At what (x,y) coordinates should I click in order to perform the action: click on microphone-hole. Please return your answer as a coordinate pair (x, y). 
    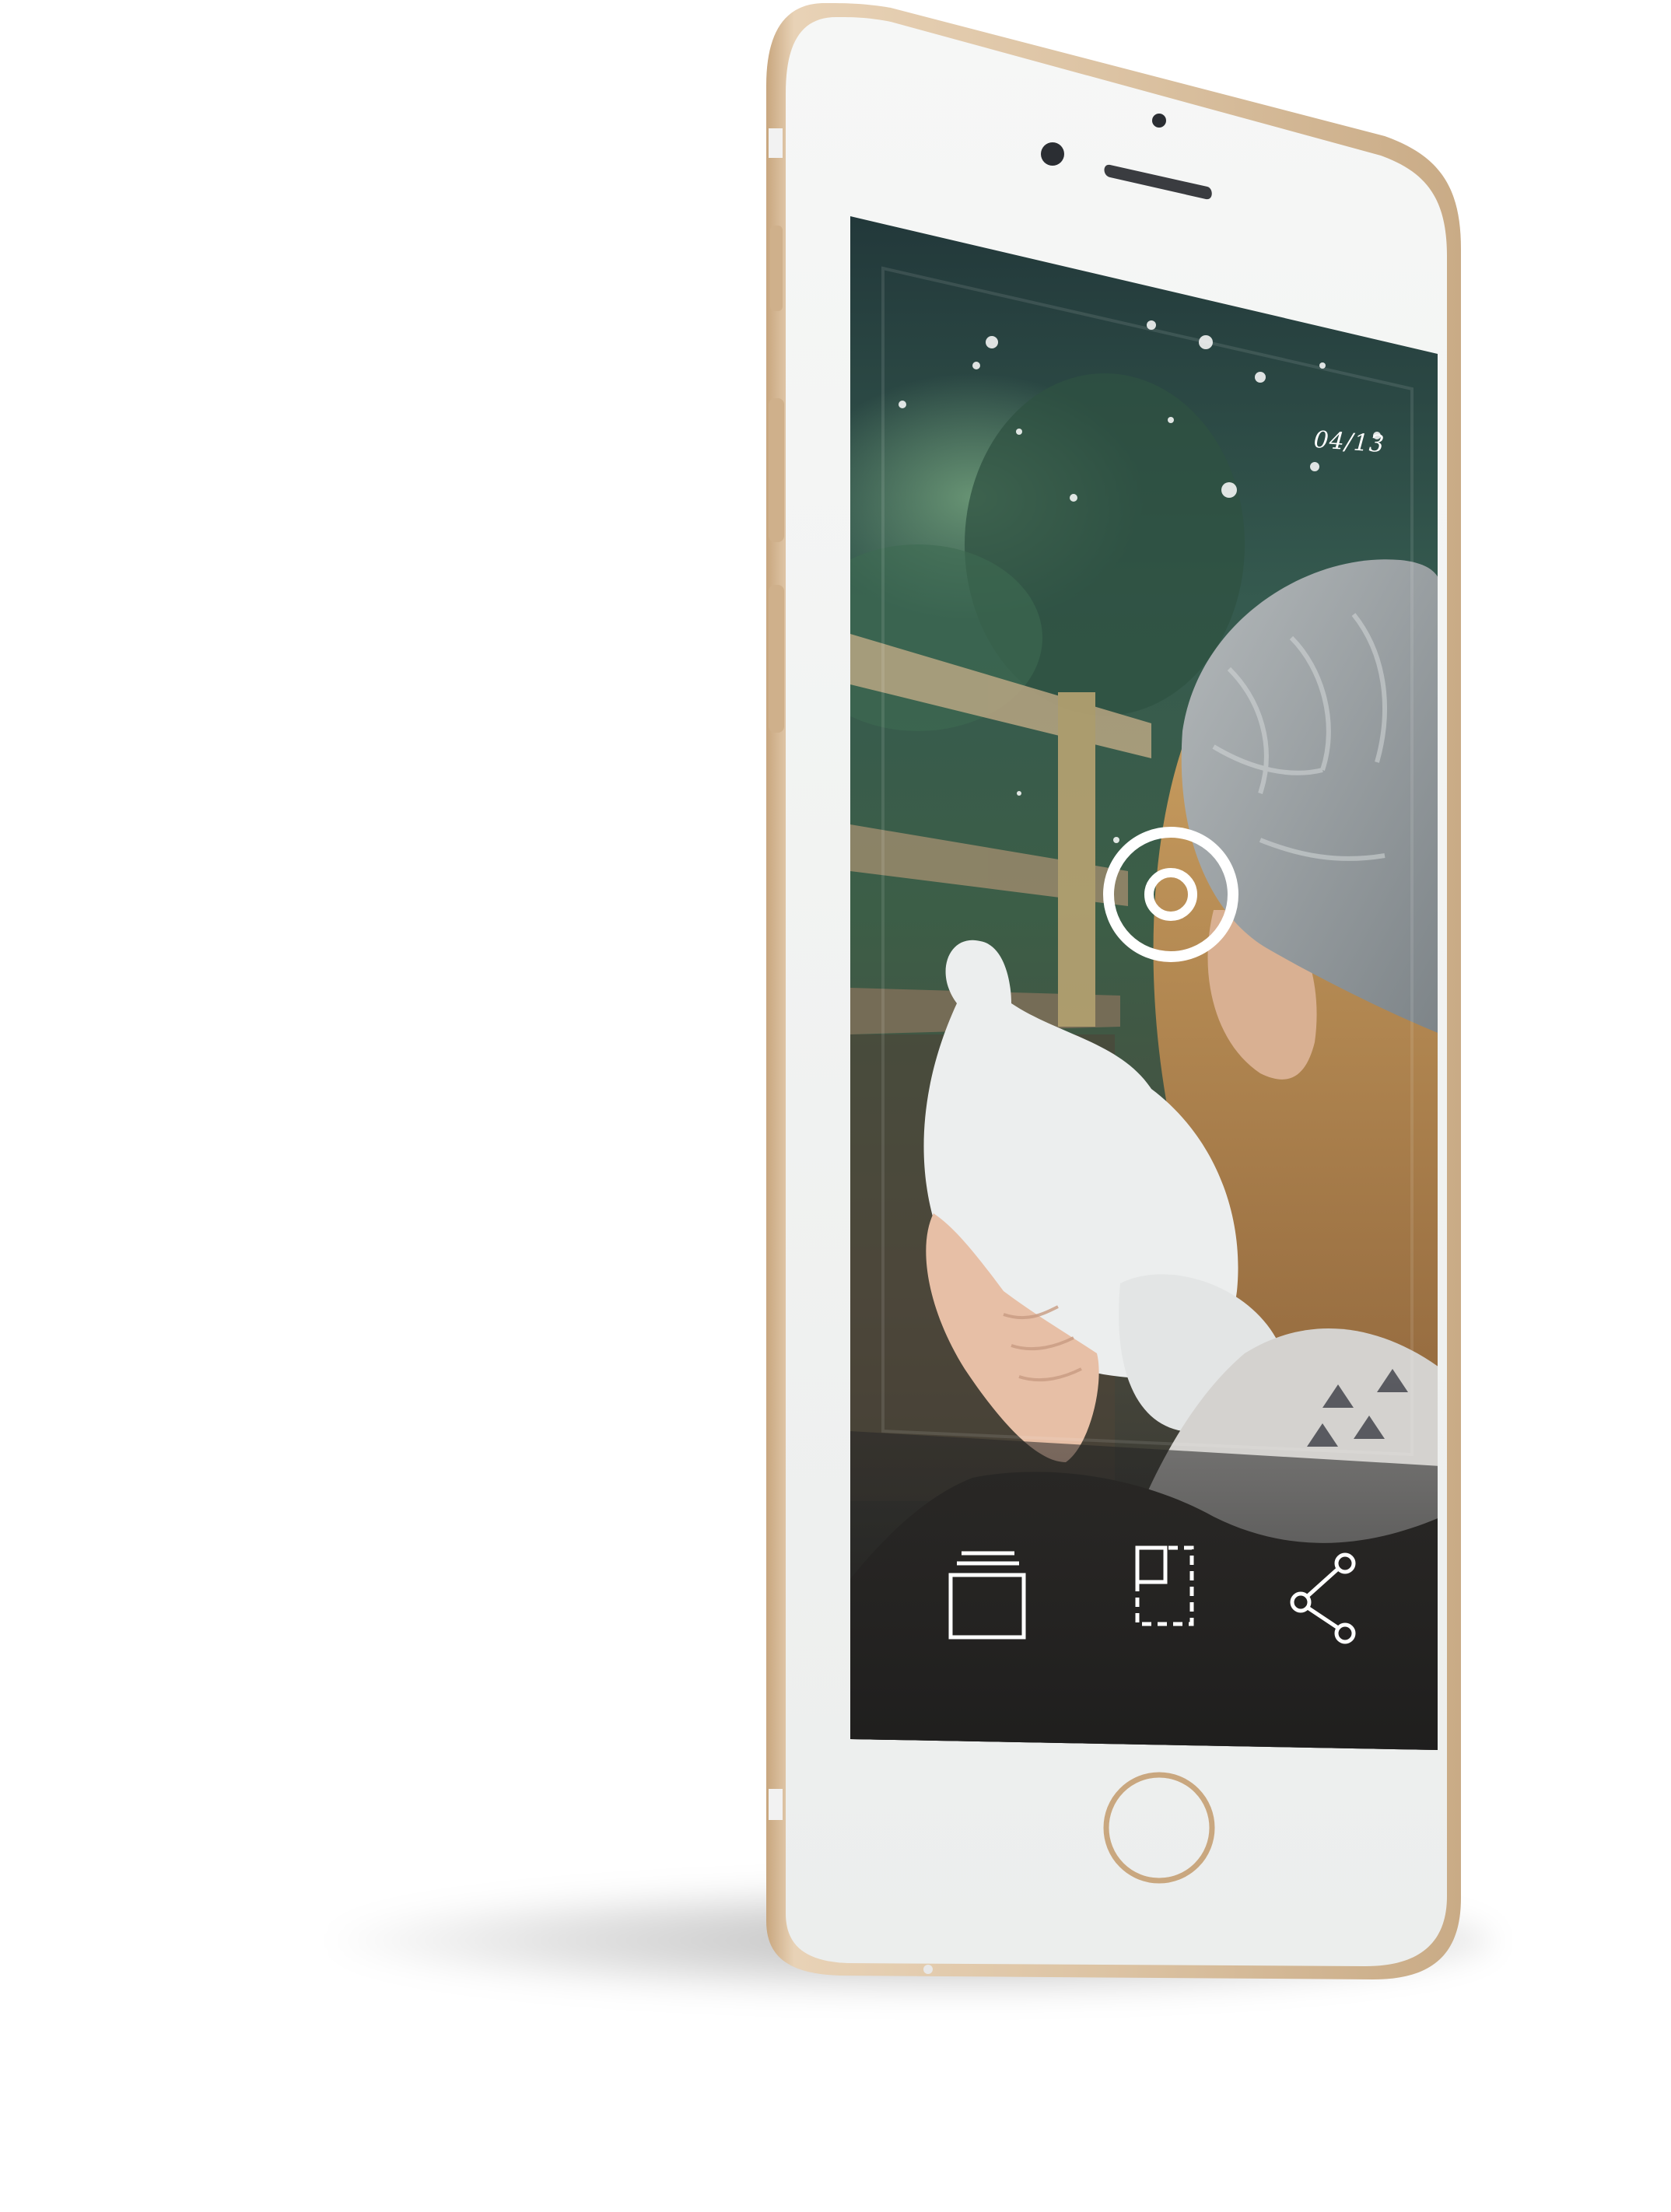
    Looking at the image, I should click on (928, 1969).